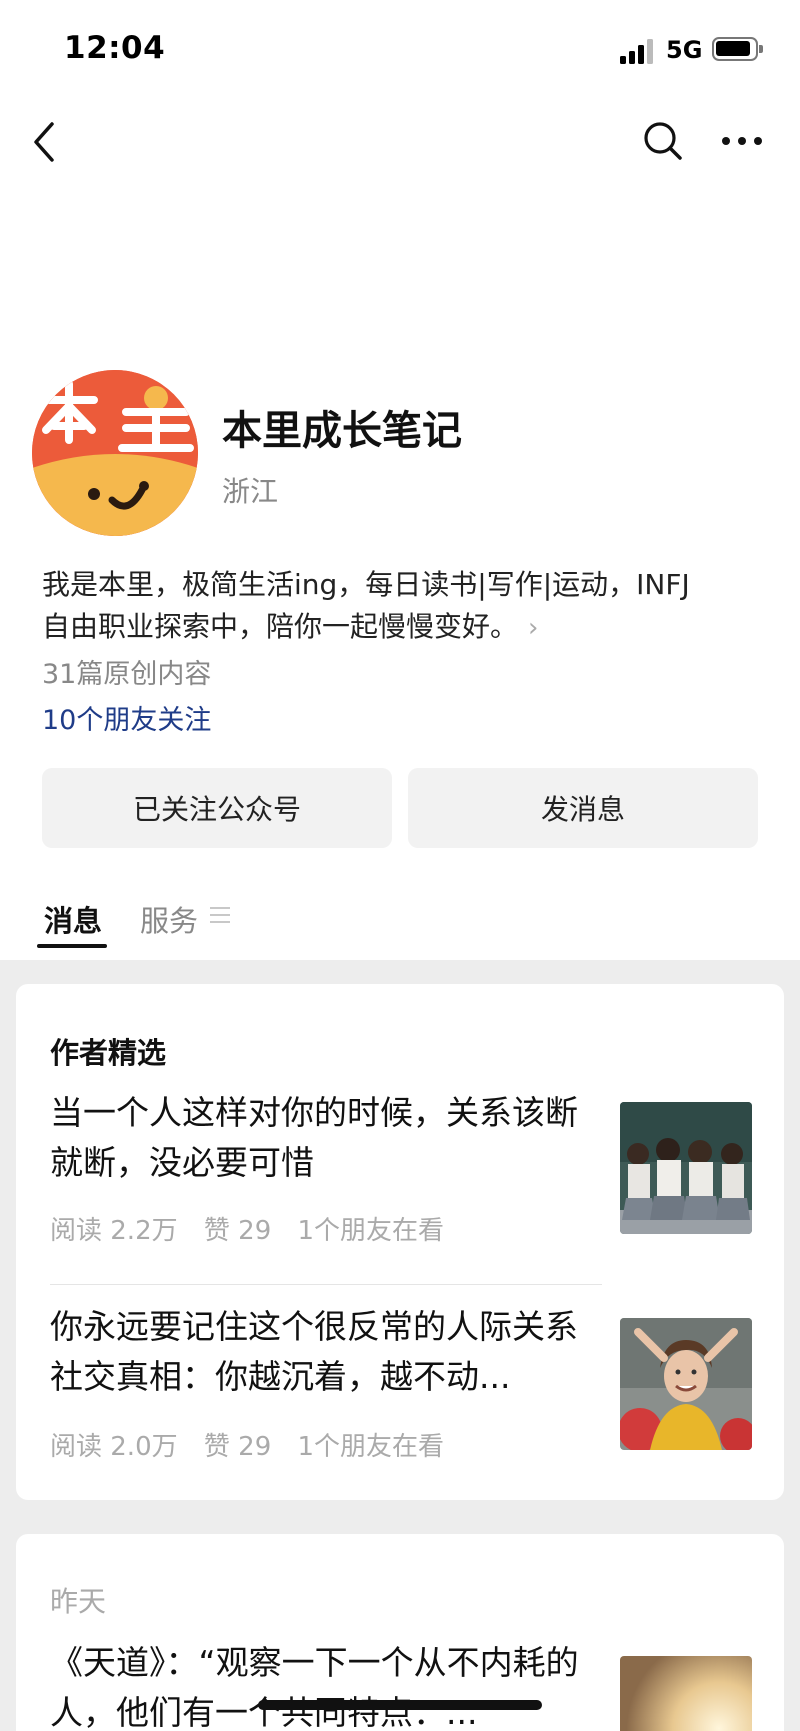  I want to click on signal-icon, so click(637, 51).